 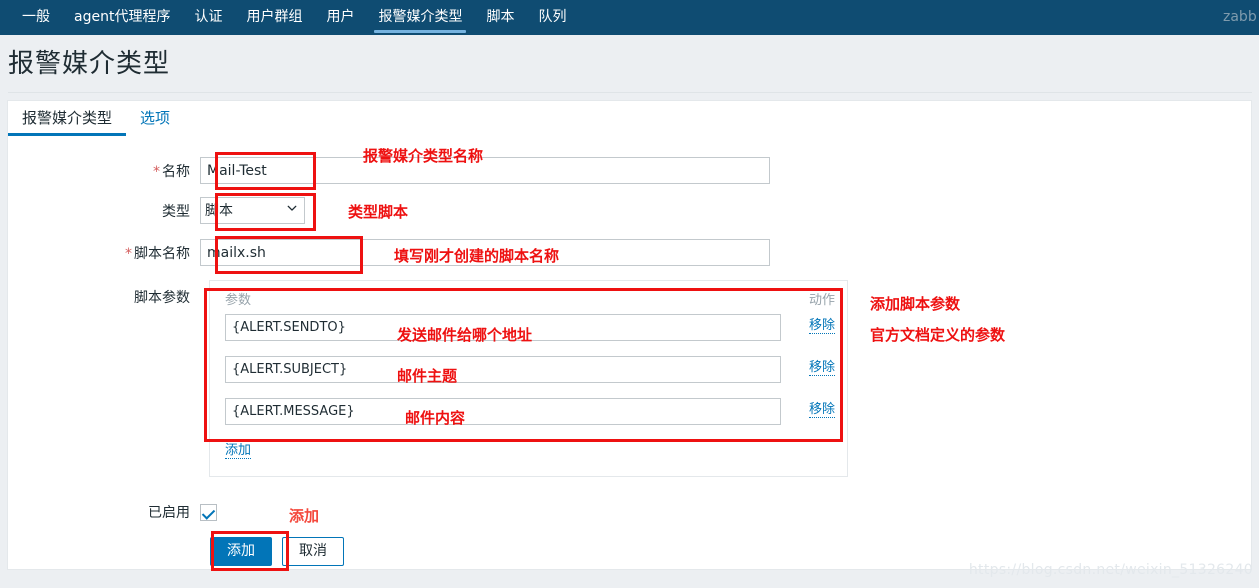 I want to click on nav-item-label: 用户, so click(x=340, y=17).